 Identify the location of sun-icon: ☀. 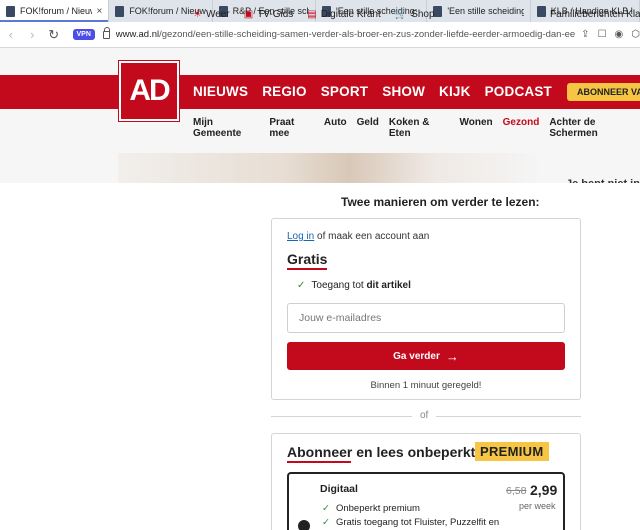
(197, 14).